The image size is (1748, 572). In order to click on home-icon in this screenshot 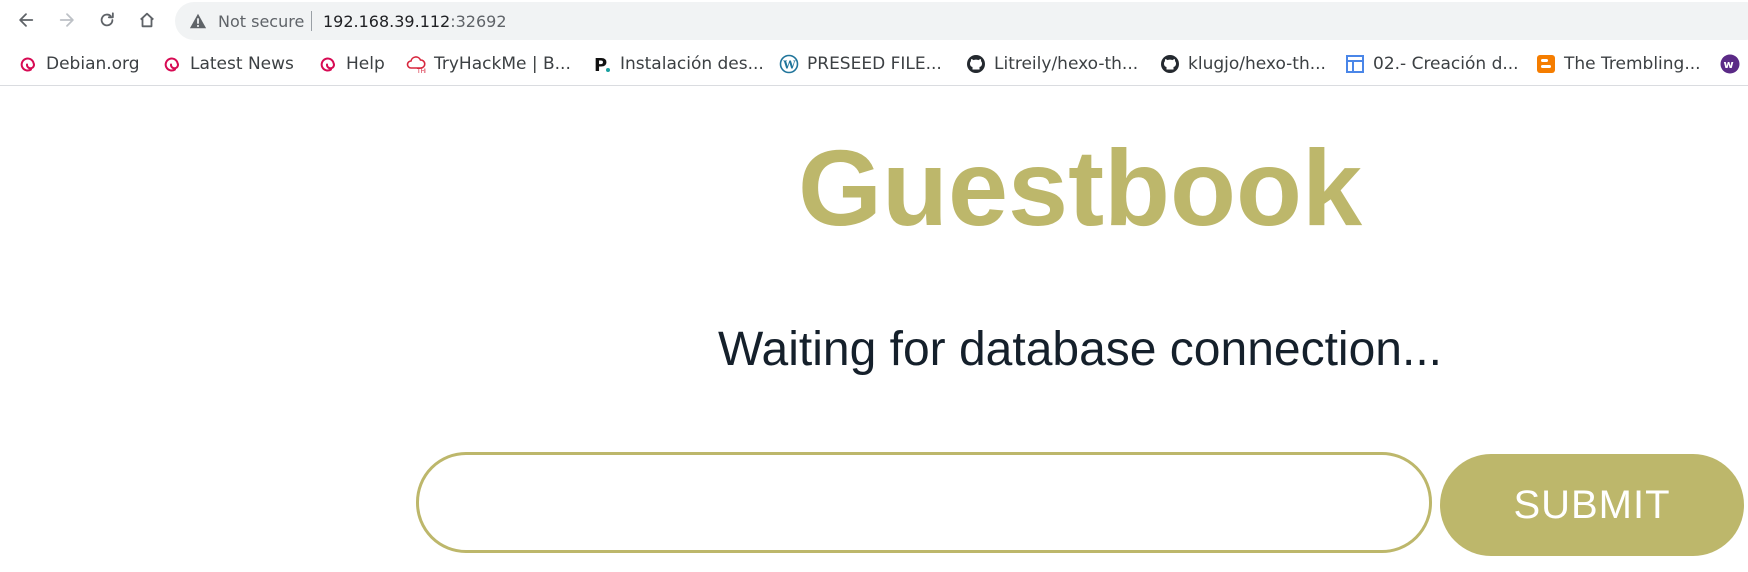, I will do `click(147, 20)`.